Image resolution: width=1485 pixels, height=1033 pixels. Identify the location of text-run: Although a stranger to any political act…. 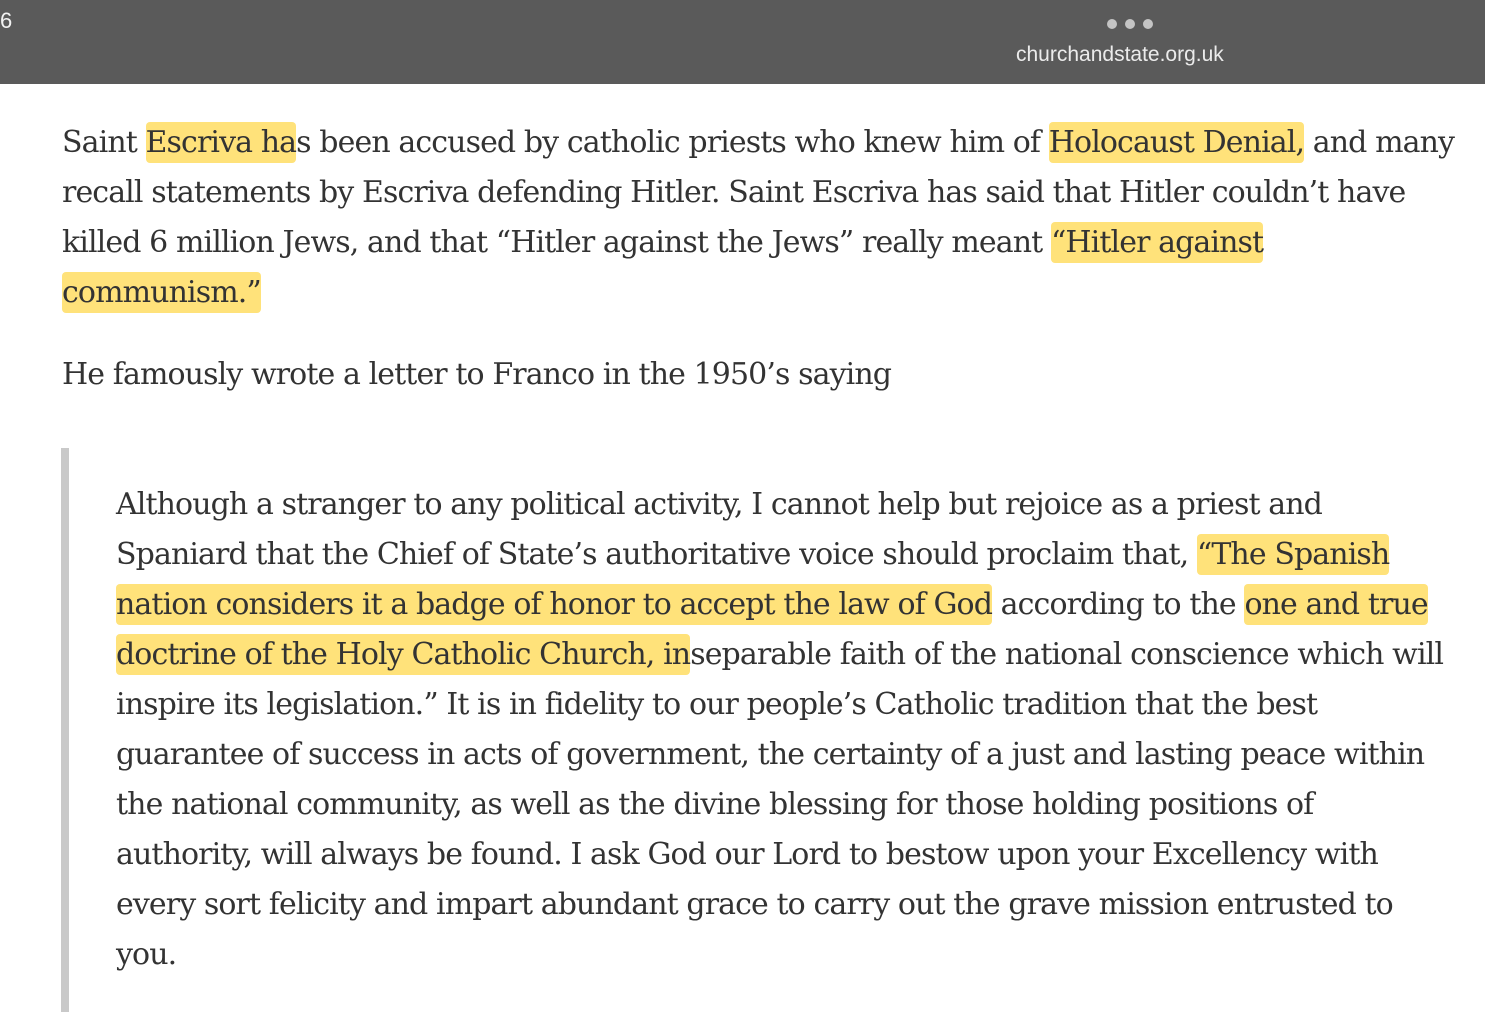
(719, 529).